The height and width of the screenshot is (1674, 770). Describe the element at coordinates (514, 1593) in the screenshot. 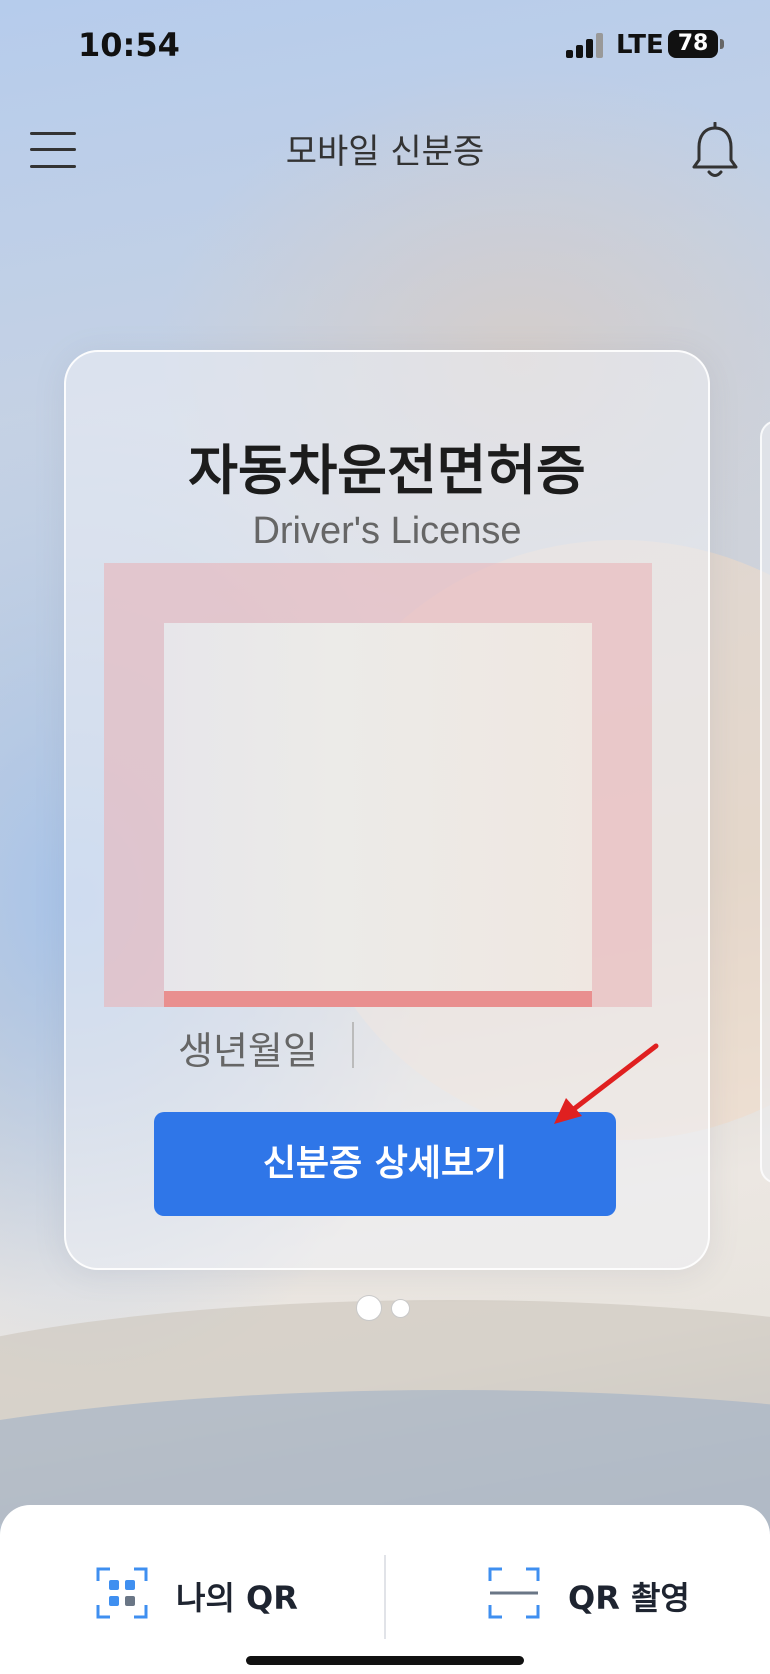

I see `qr-scan-icon` at that location.